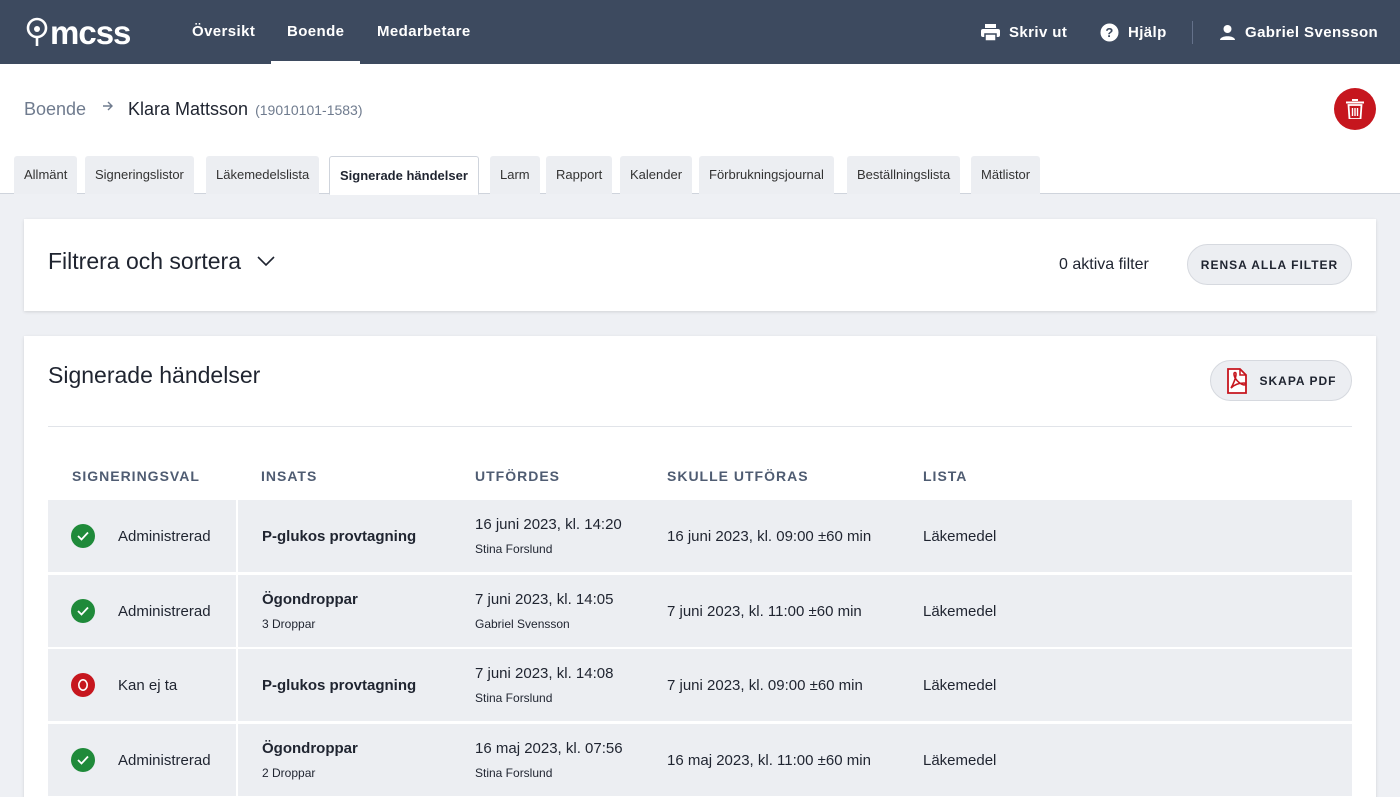 The height and width of the screenshot is (797, 1400). What do you see at coordinates (769, 760) in the screenshot?
I see `skulle-utforas: 16 maj 2023, kl. 11:00 ±60 min` at bounding box center [769, 760].